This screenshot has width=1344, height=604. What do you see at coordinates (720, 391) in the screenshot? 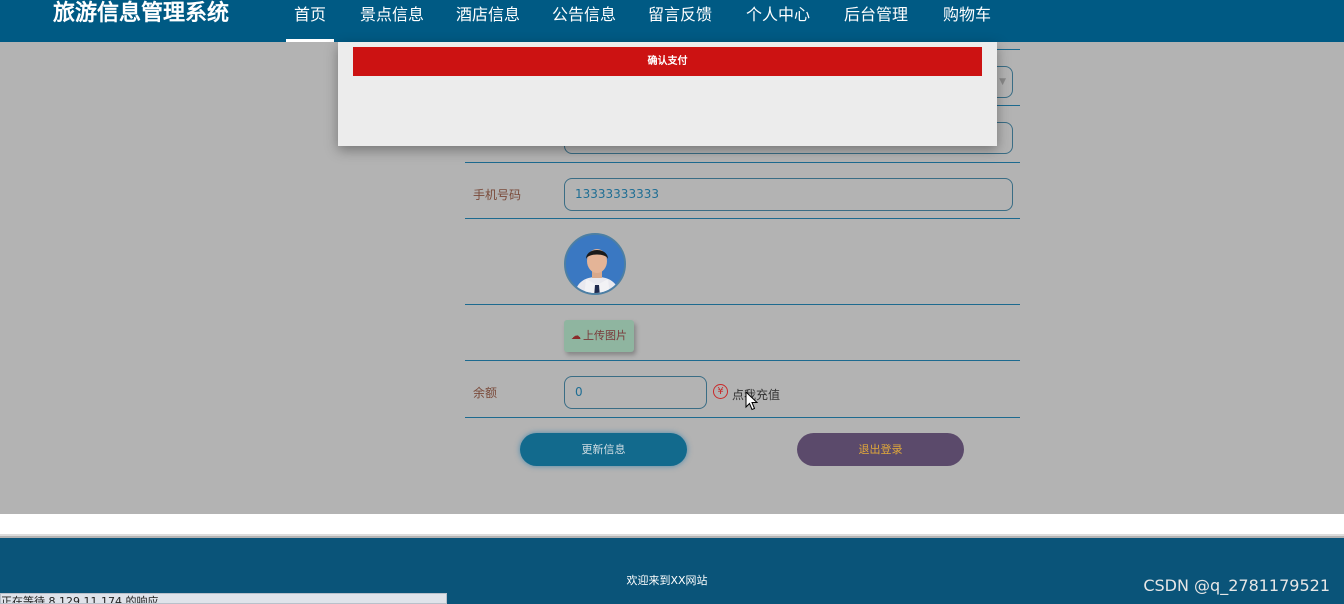
I see `yen-icon: ¥` at bounding box center [720, 391].